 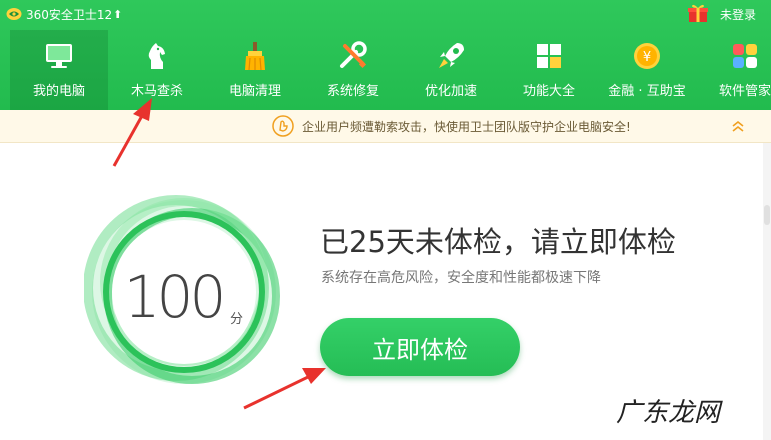 I want to click on nav-label: 金融 · 互助宝, so click(x=647, y=91).